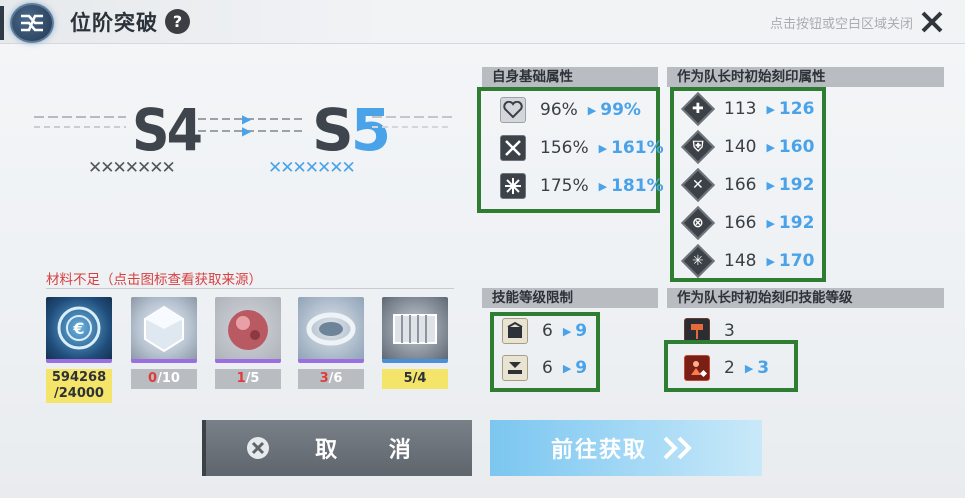 This screenshot has height=498, width=965. I want to click on fire-user-icon, so click(697, 368).